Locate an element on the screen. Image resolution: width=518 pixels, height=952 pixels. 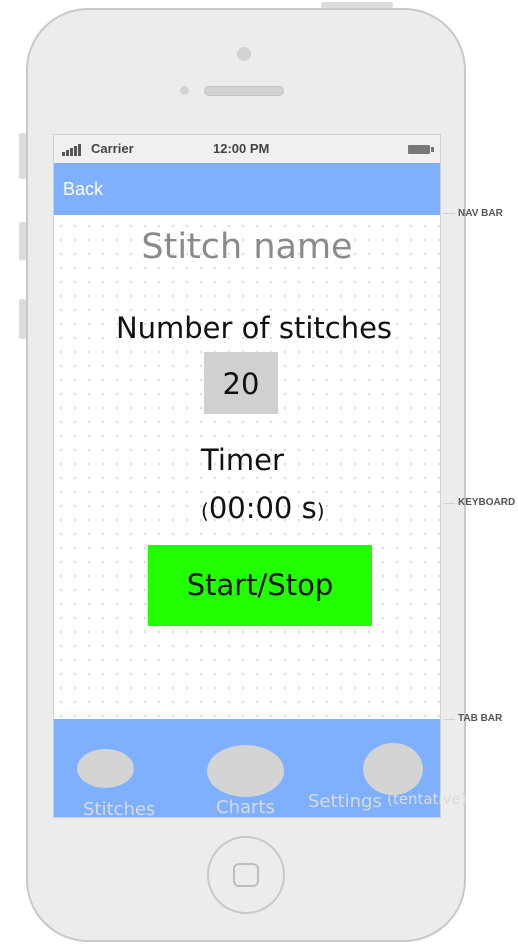
timer-display: (00:00 s) is located at coordinates (263, 508).